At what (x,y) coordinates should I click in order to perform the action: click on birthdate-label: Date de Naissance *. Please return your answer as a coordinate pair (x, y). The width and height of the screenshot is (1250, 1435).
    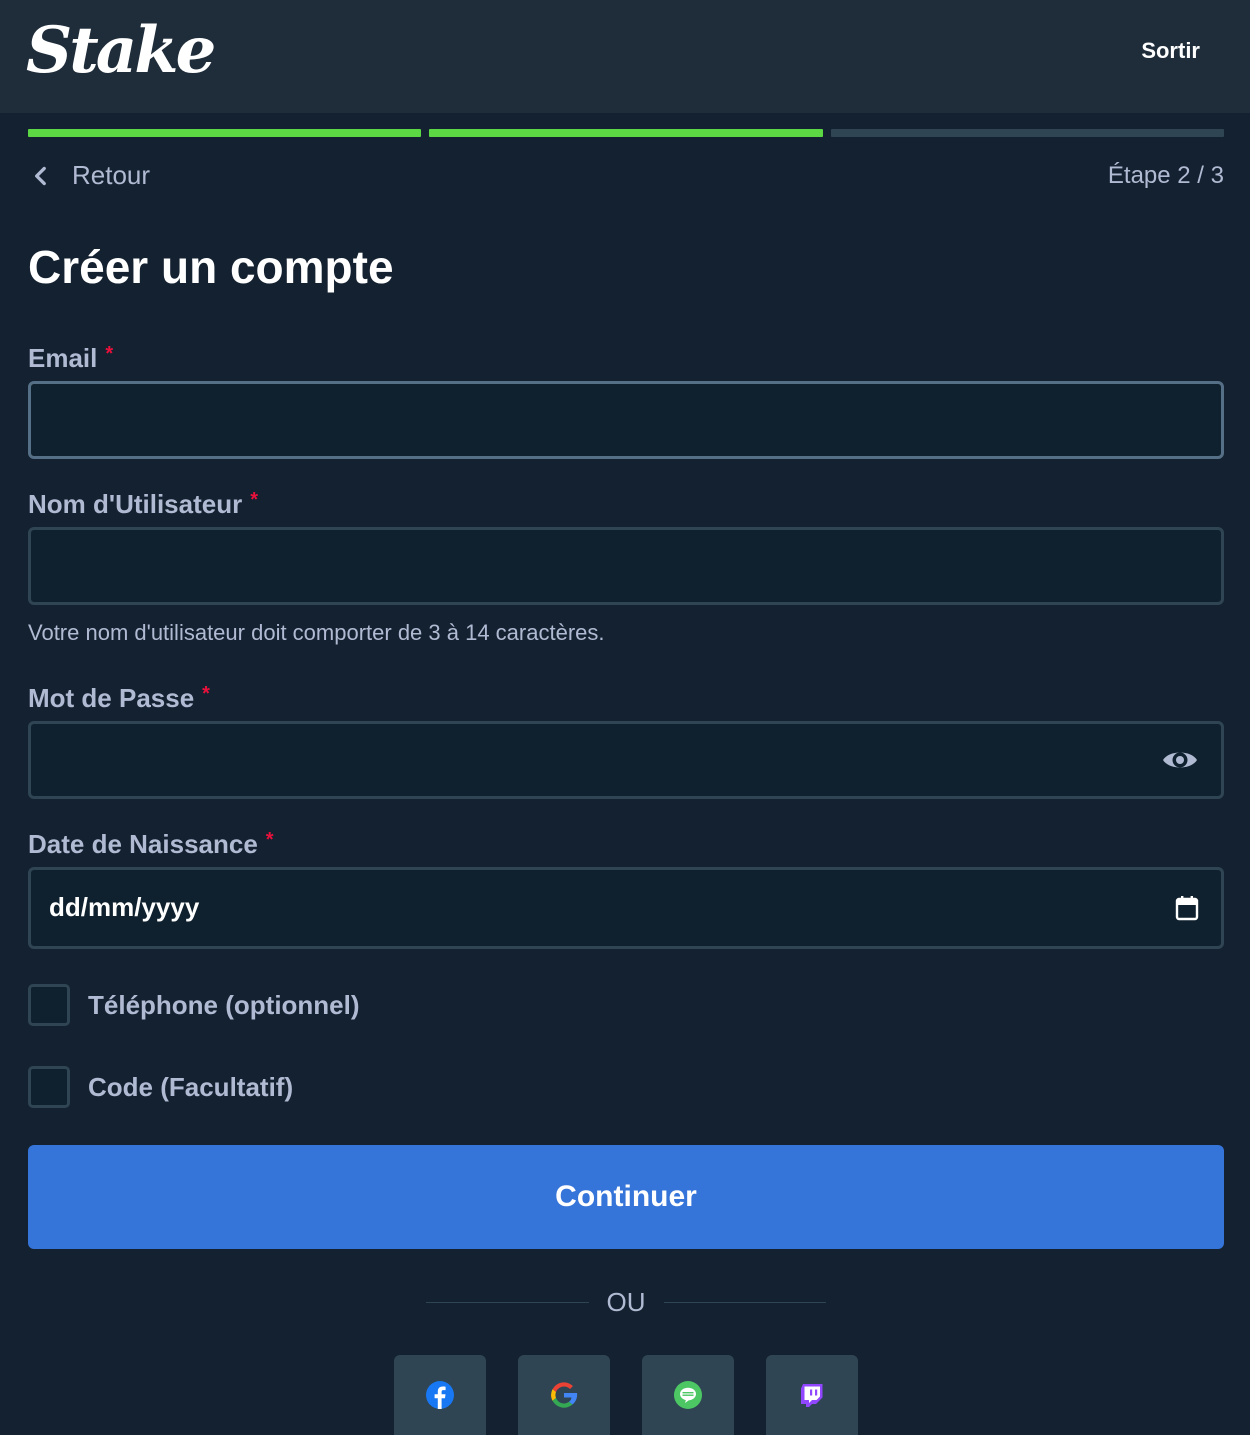
    Looking at the image, I should click on (151, 844).